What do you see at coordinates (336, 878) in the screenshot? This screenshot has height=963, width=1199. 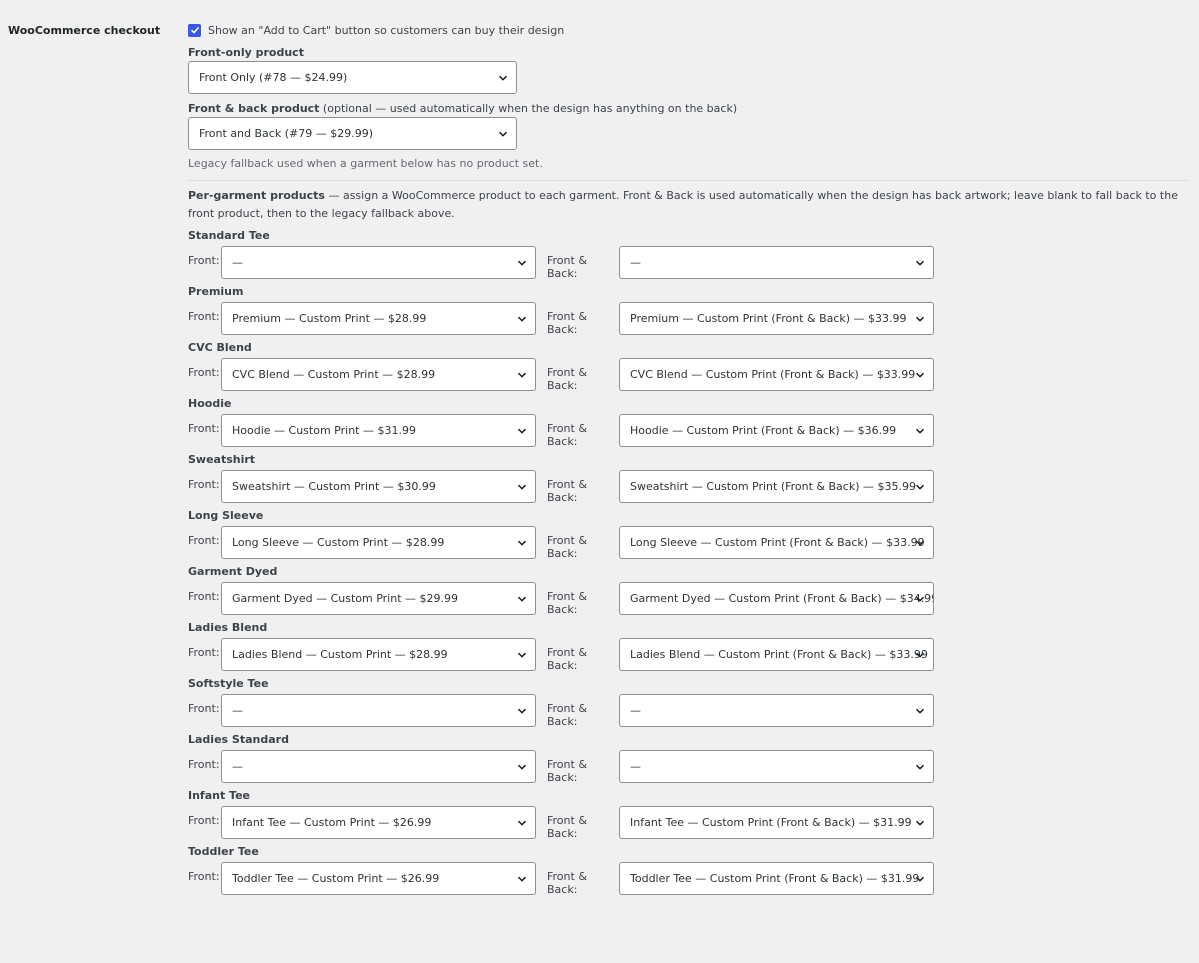 I see `front-product-value: Toddler Tee — Custom Print — $26.99` at bounding box center [336, 878].